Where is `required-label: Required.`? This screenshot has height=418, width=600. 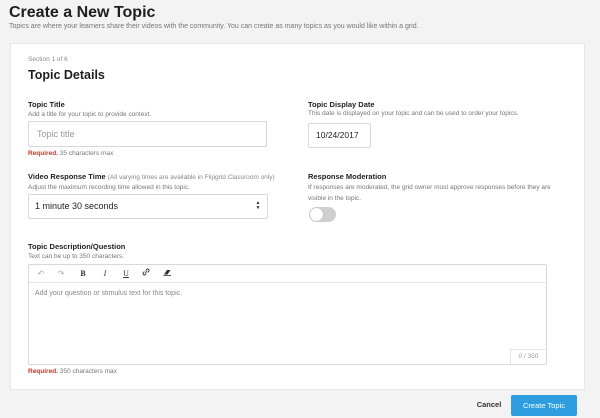
required-label: Required. is located at coordinates (43, 153).